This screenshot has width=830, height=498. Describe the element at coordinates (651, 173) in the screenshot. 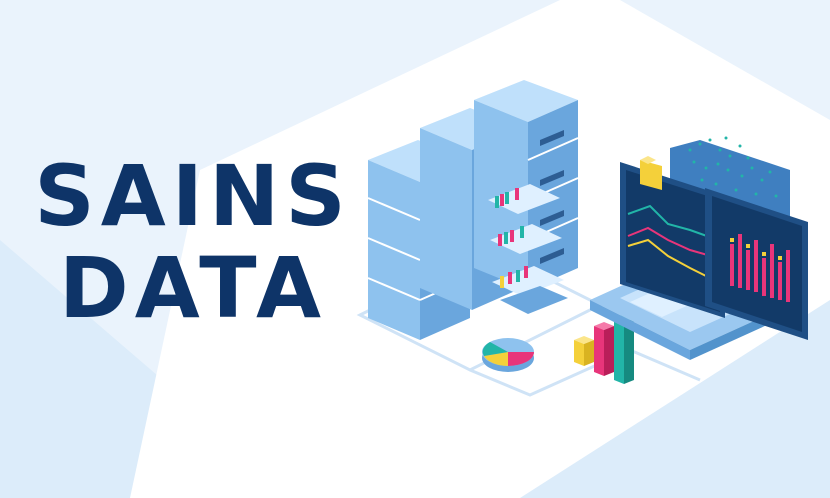

I see `folder-icon` at that location.